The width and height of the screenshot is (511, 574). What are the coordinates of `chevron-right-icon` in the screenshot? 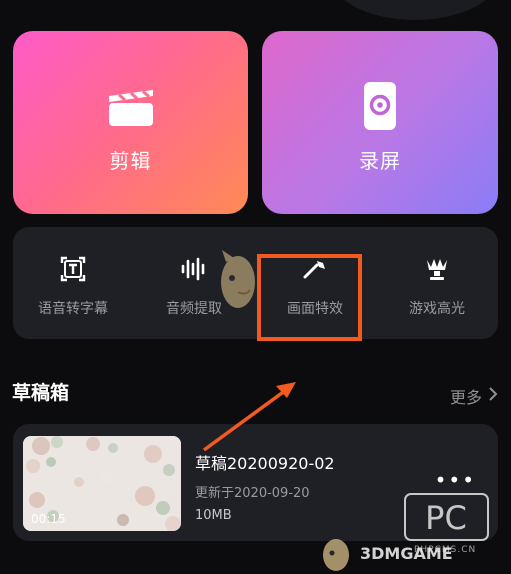 It's located at (493, 396).